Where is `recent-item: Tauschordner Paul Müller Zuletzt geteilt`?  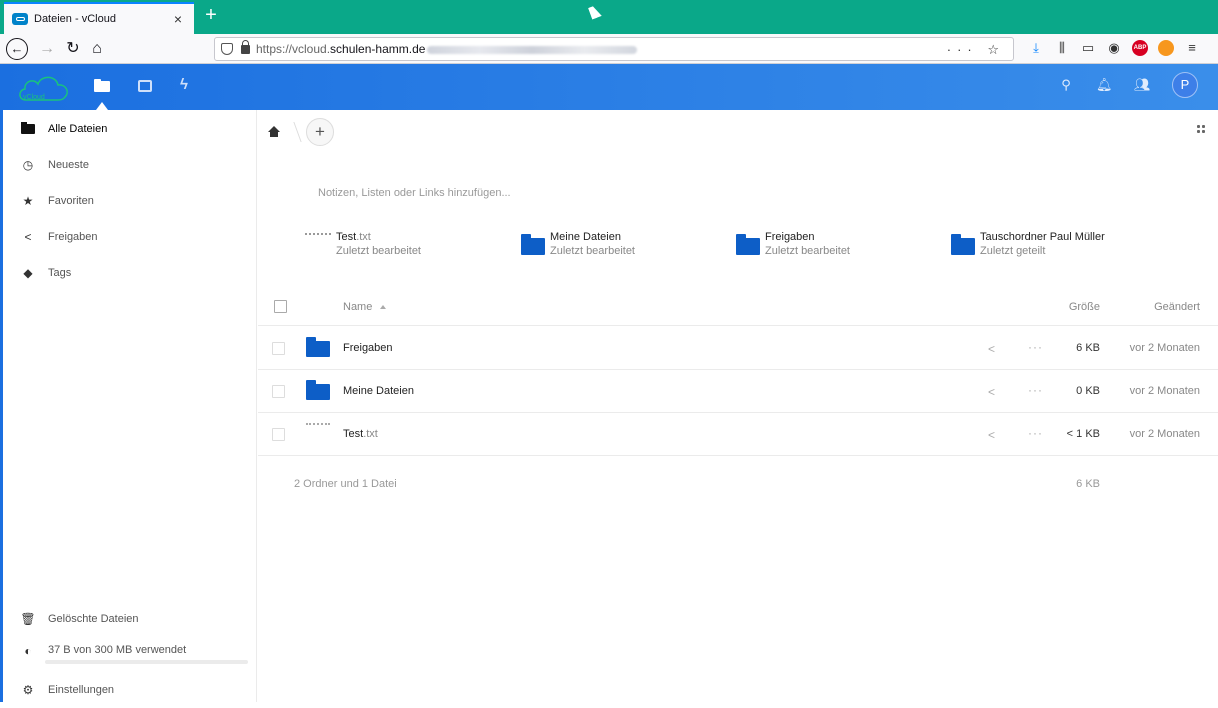 recent-item: Tauschordner Paul Müller Zuletzt geteilt is located at coordinates (1028, 244).